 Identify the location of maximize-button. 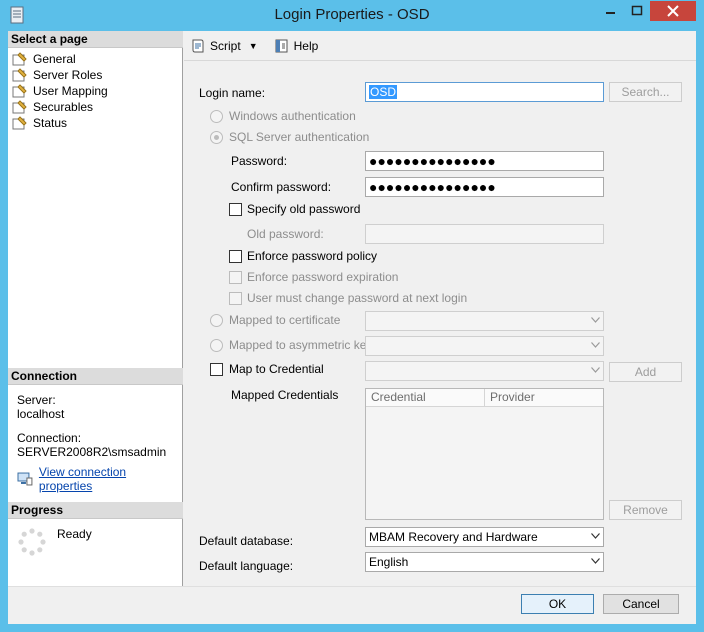
(637, 11).